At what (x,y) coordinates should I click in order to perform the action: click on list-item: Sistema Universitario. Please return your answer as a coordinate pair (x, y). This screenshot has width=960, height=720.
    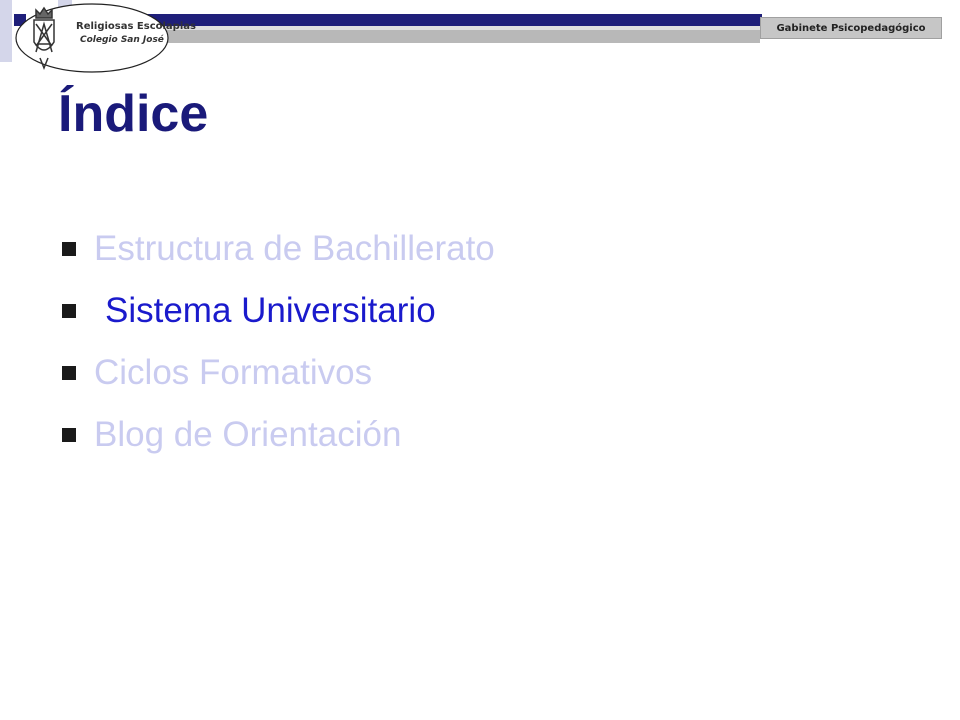
    Looking at the image, I should click on (278, 311).